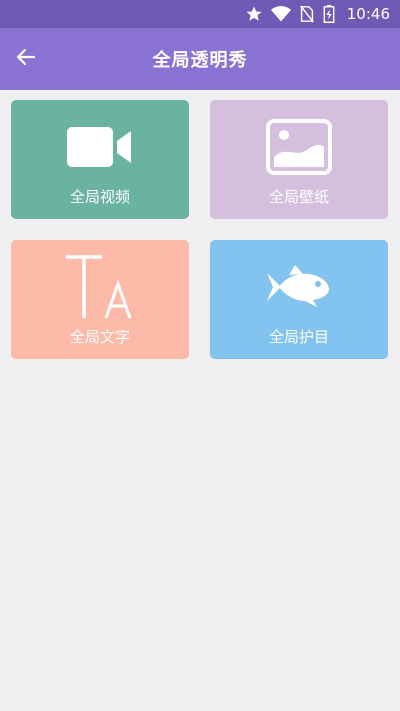 Image resolution: width=400 pixels, height=711 pixels. What do you see at coordinates (329, 14) in the screenshot?
I see `battery-charging-icon` at bounding box center [329, 14].